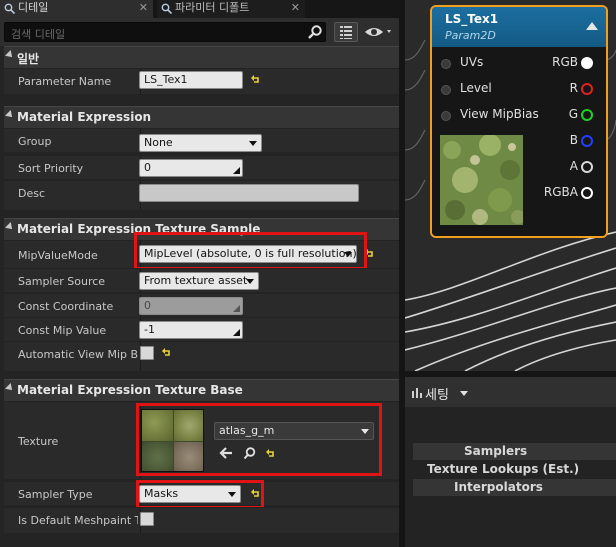 The height and width of the screenshot is (547, 616). What do you see at coordinates (587, 63) in the screenshot?
I see `output-pin-rgb` at bounding box center [587, 63].